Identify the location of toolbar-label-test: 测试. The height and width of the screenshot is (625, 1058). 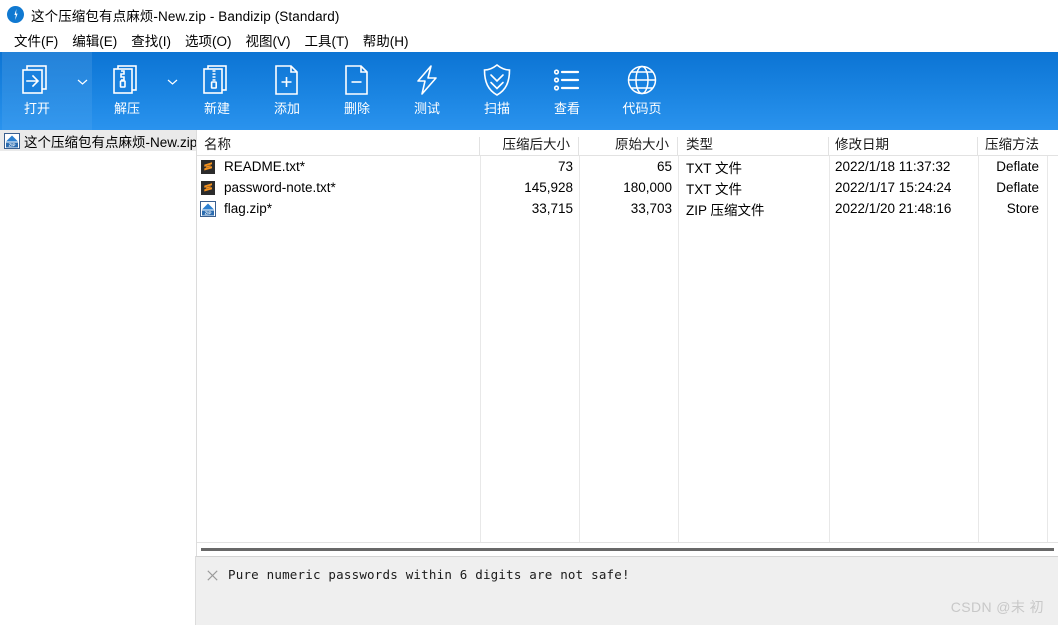
(426, 108).